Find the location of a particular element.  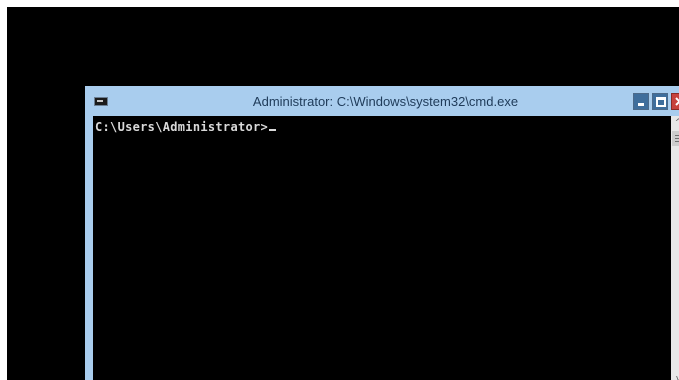

scroll-down-button: v is located at coordinates (675, 376).